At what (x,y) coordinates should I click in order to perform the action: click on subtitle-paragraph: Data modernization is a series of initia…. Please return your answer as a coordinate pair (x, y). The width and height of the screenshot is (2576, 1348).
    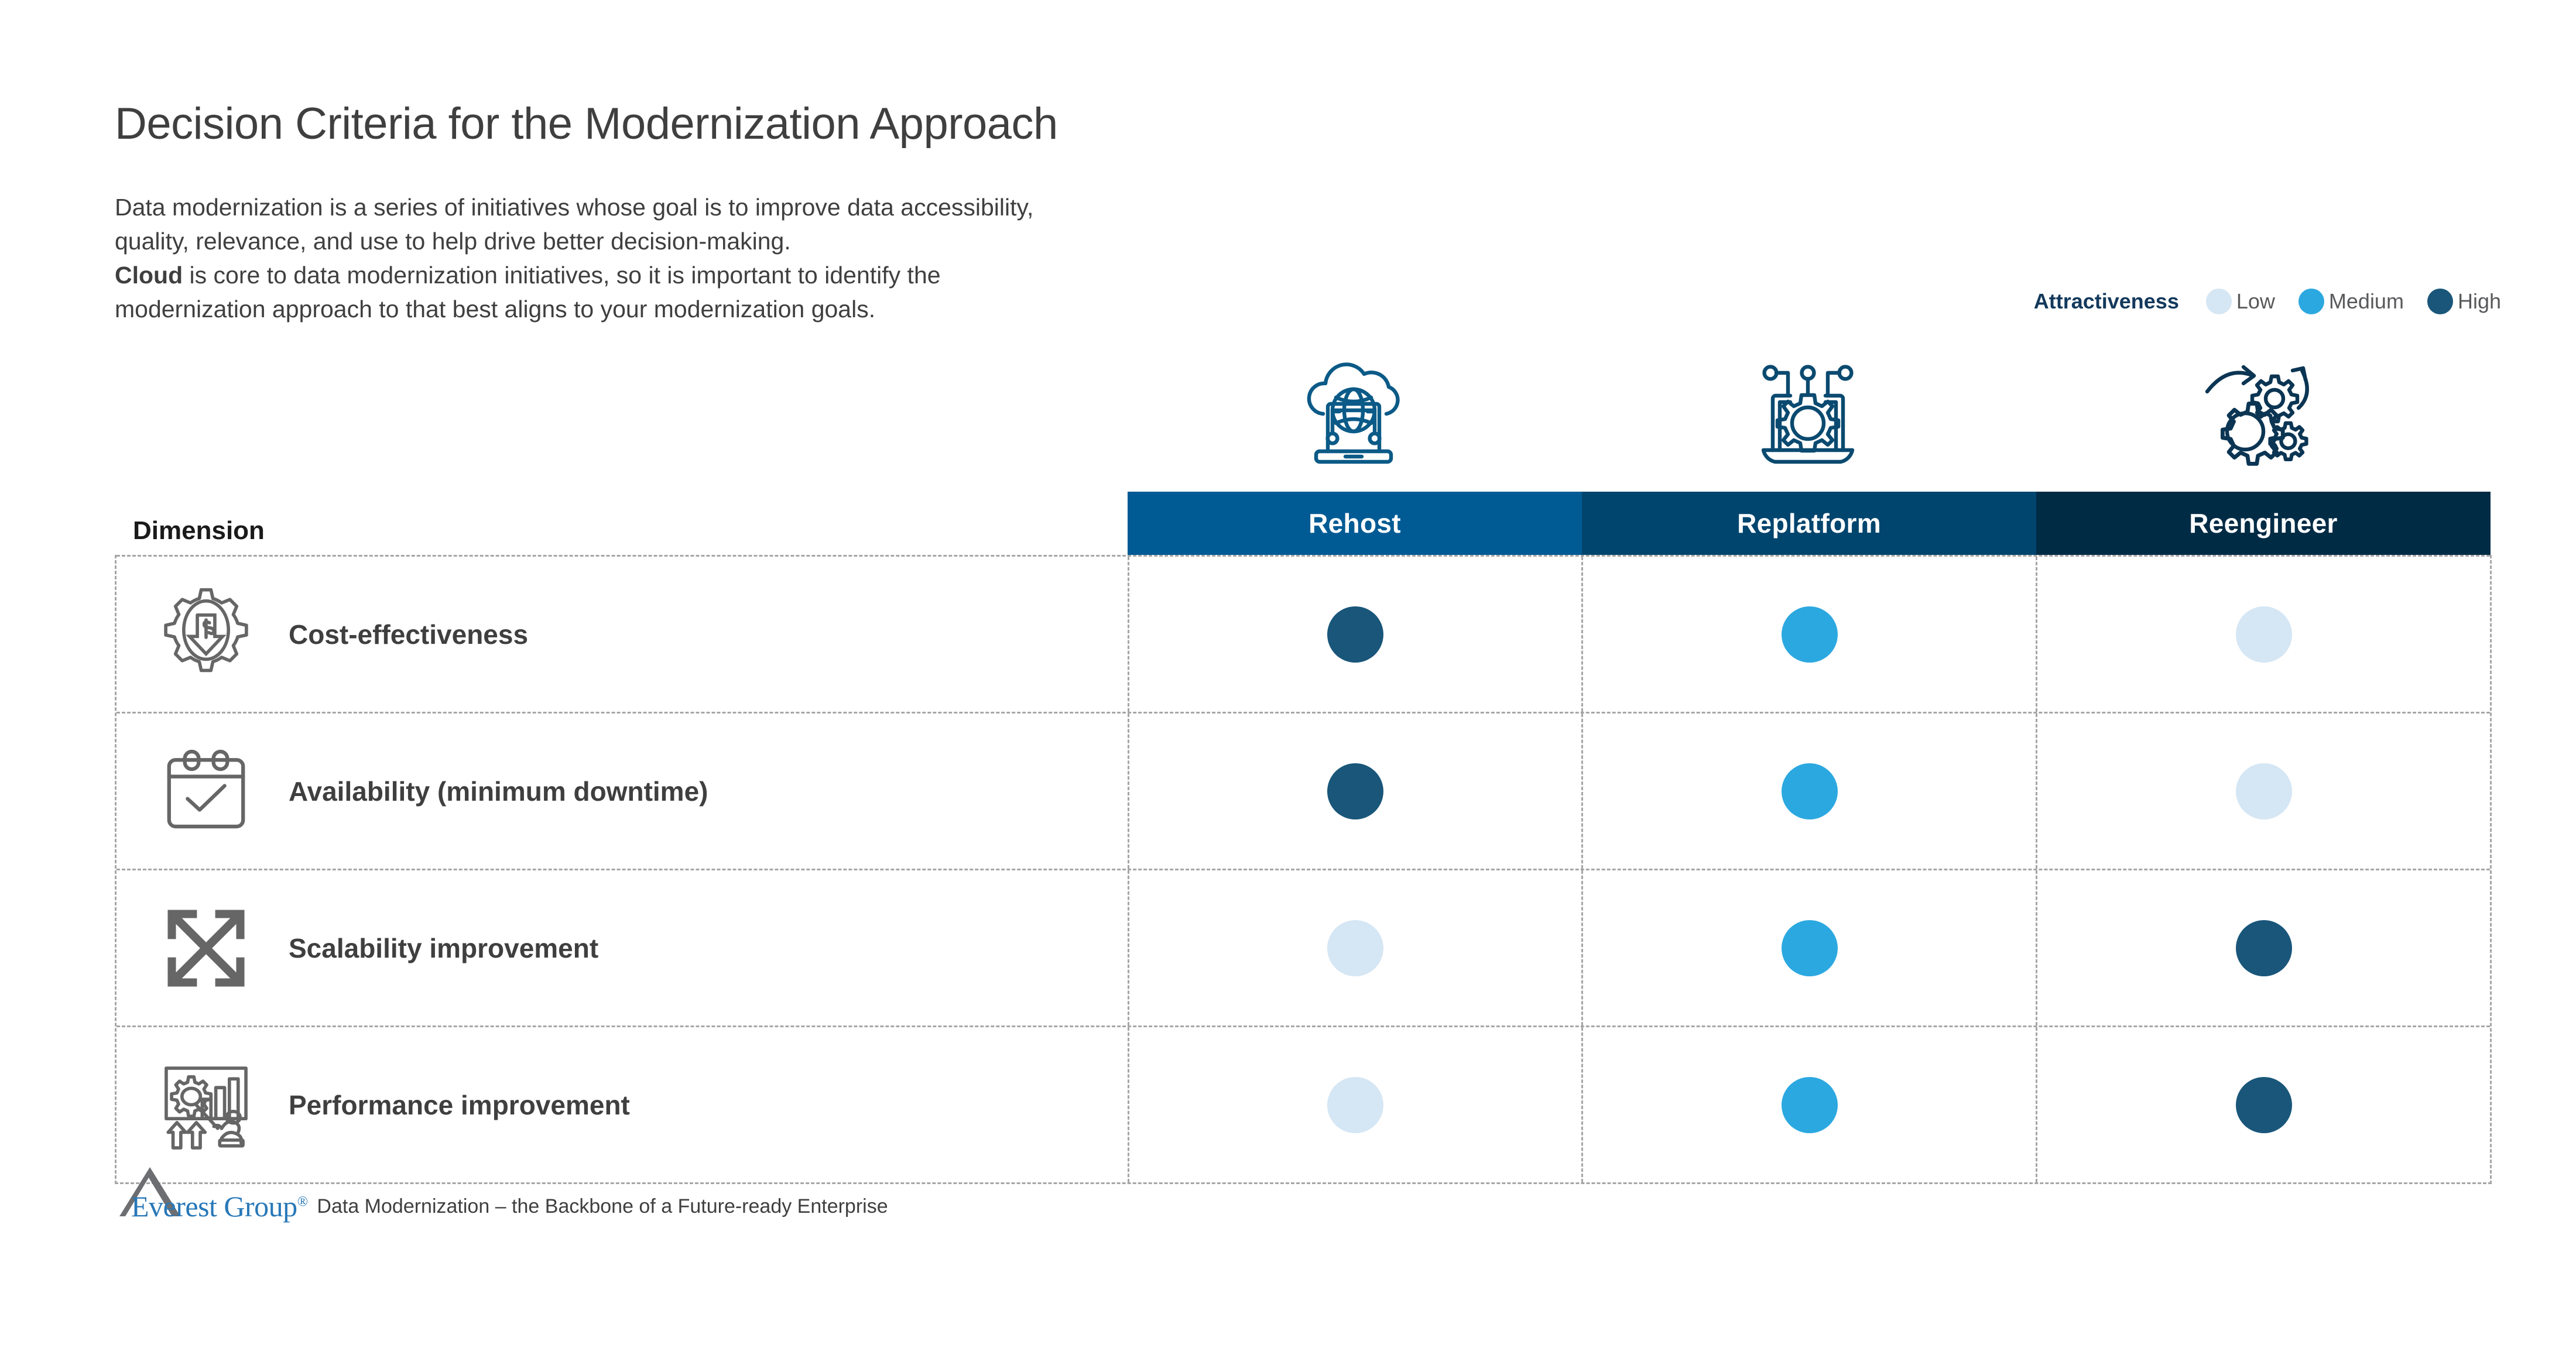
    Looking at the image, I should click on (729, 258).